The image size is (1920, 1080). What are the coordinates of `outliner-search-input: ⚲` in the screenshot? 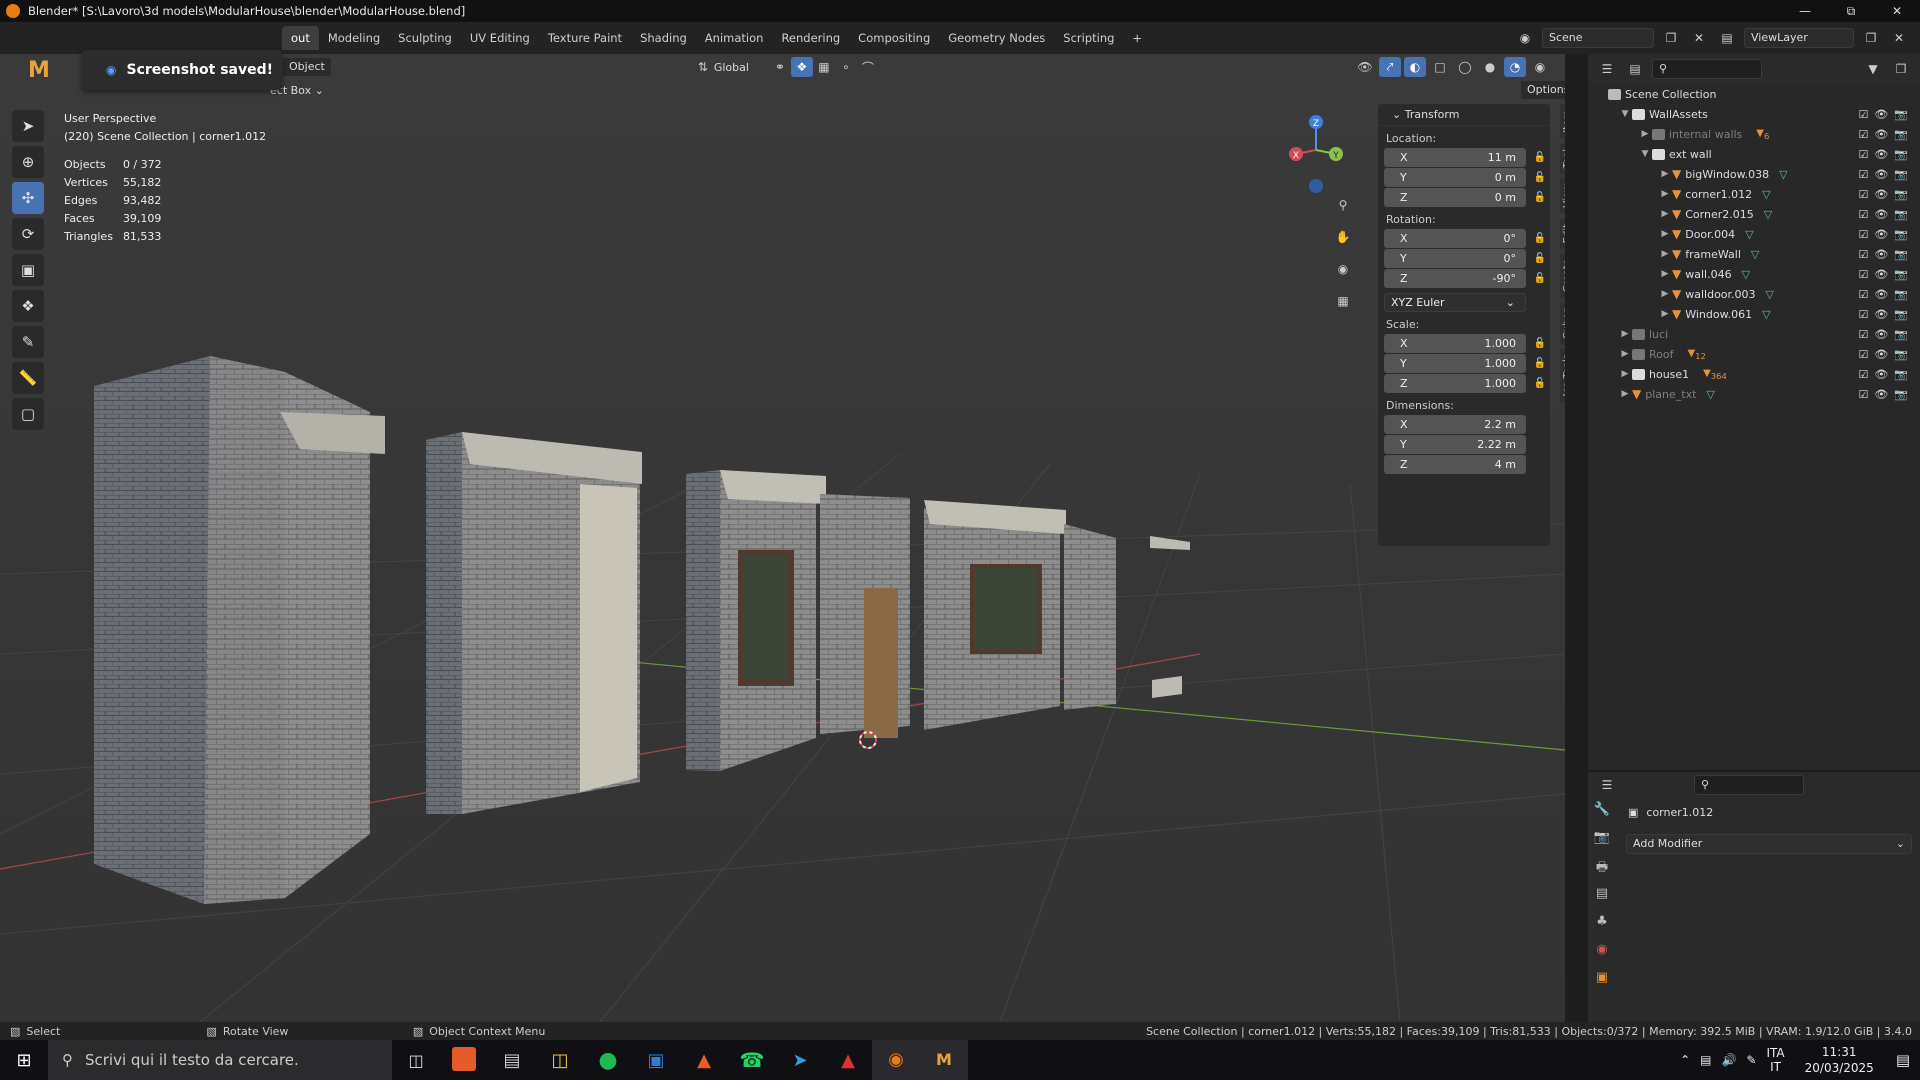 It's located at (1707, 69).